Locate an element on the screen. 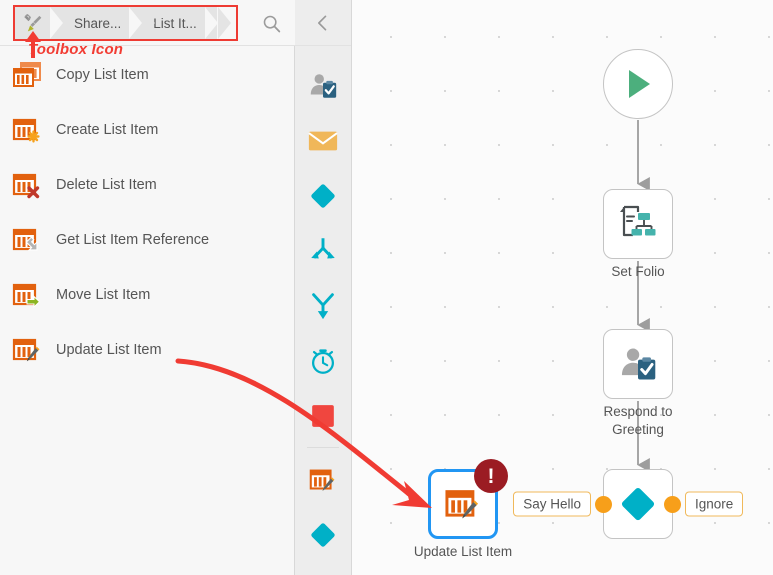  strip-item-stop is located at coordinates (323, 415).